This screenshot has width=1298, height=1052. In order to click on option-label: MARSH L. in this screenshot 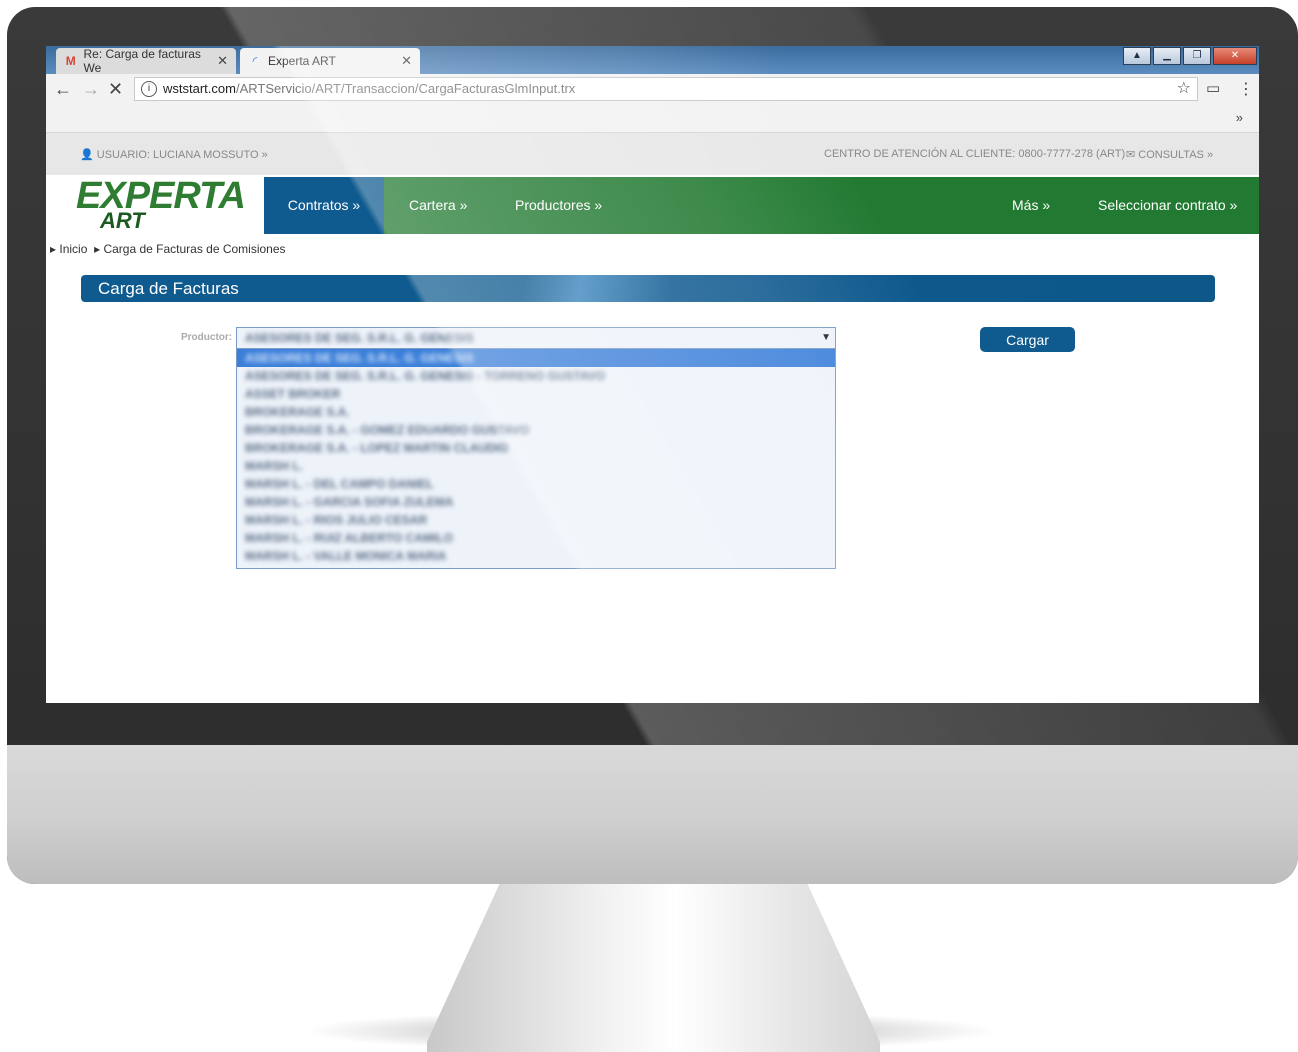, I will do `click(274, 466)`.